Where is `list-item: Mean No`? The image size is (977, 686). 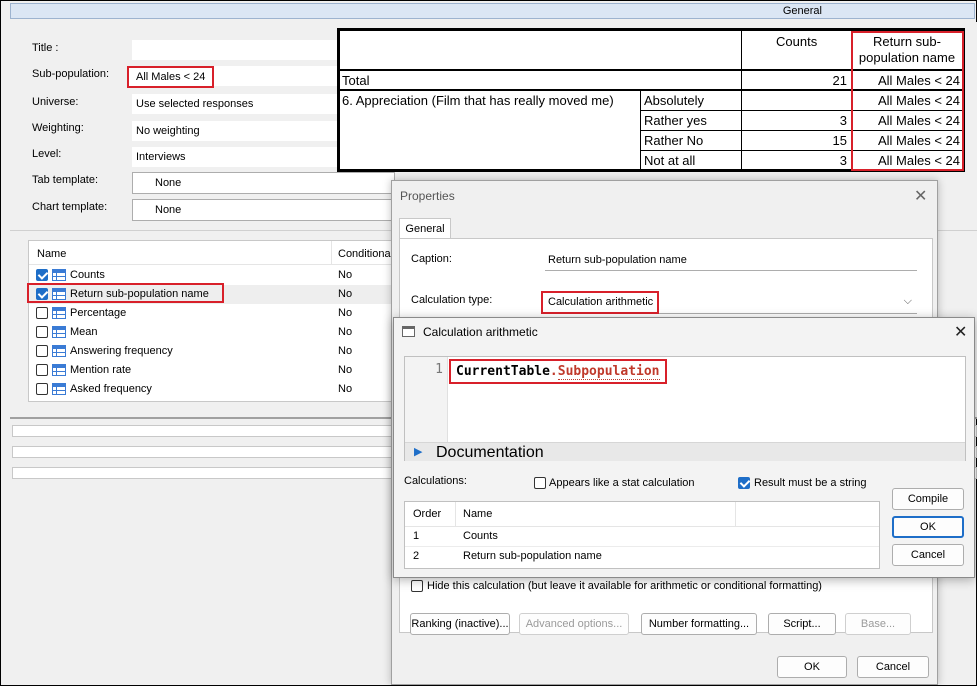 list-item: Mean No is located at coordinates (220, 332).